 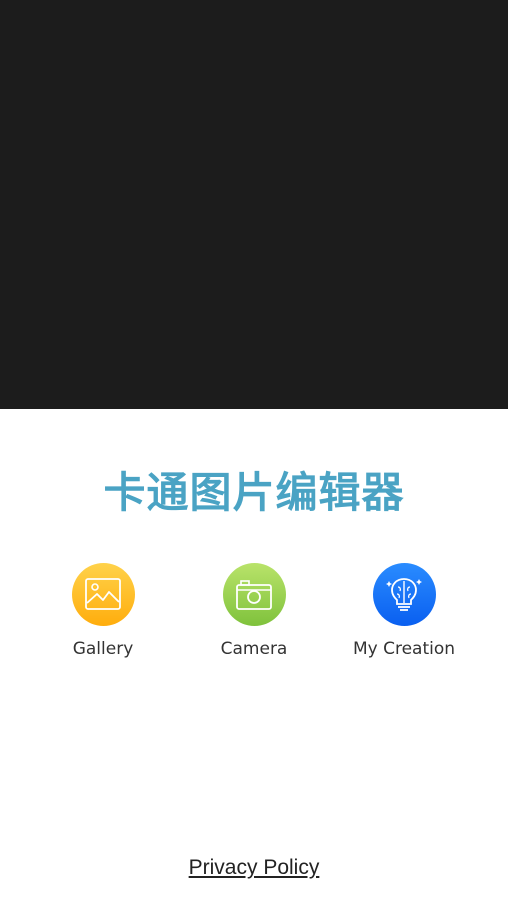 I want to click on gallery-icon-circle, so click(x=103, y=594).